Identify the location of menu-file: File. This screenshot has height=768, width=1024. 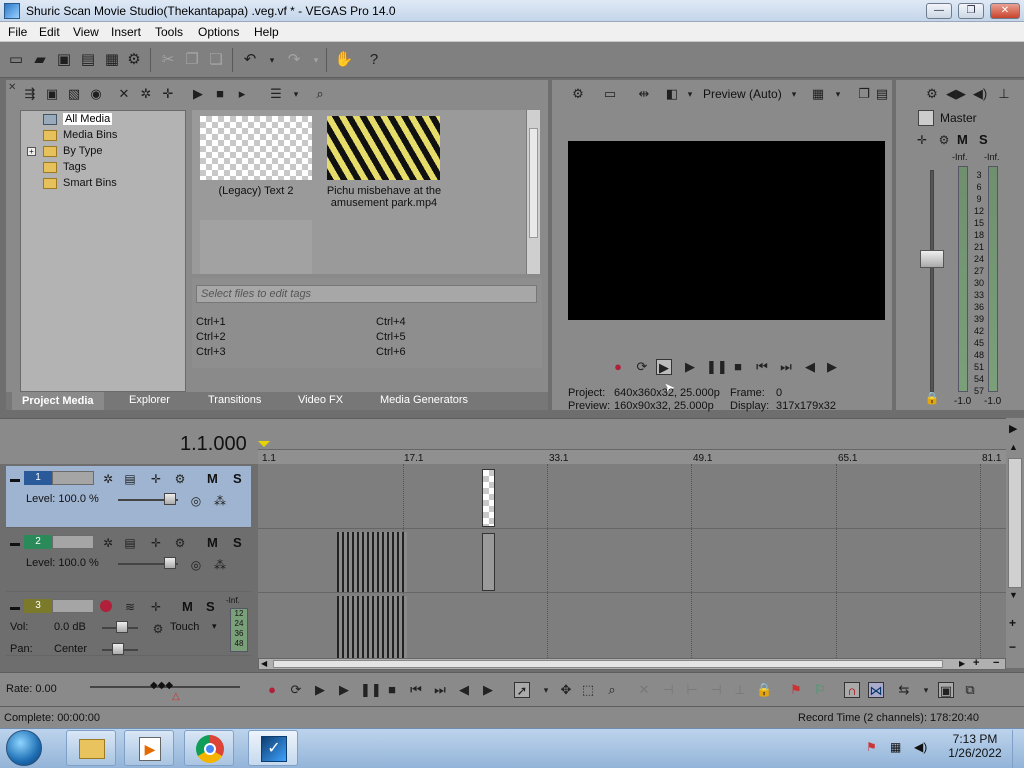
(17, 32).